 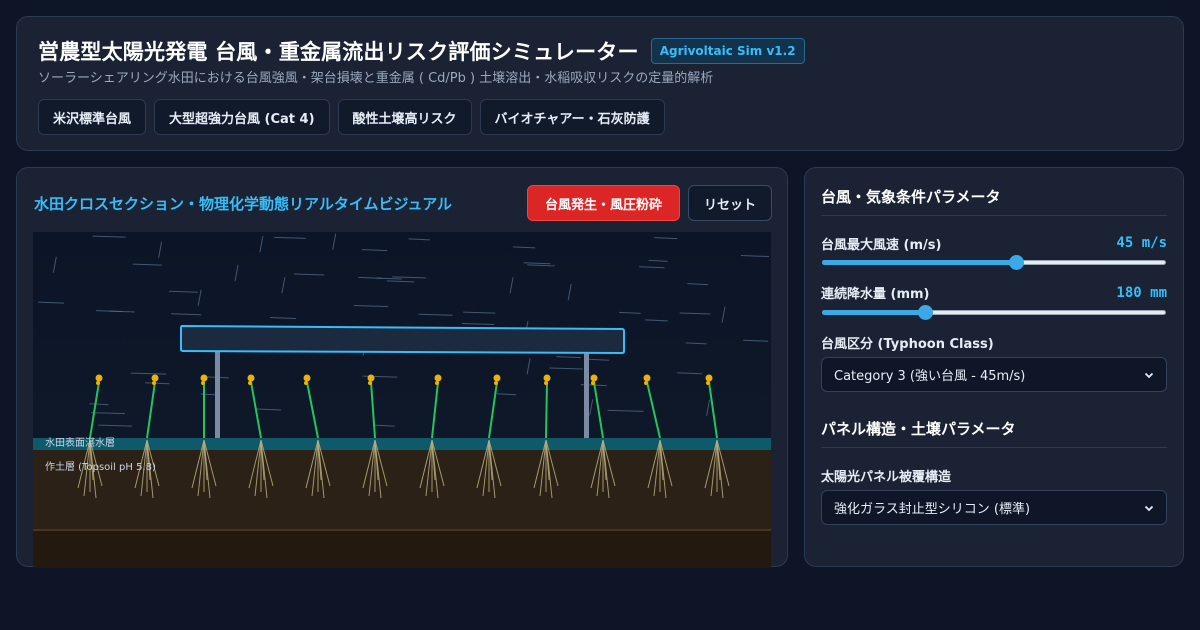 What do you see at coordinates (92, 117) in the screenshot?
I see `preset-yonezawa-button: 米沢標準台風` at bounding box center [92, 117].